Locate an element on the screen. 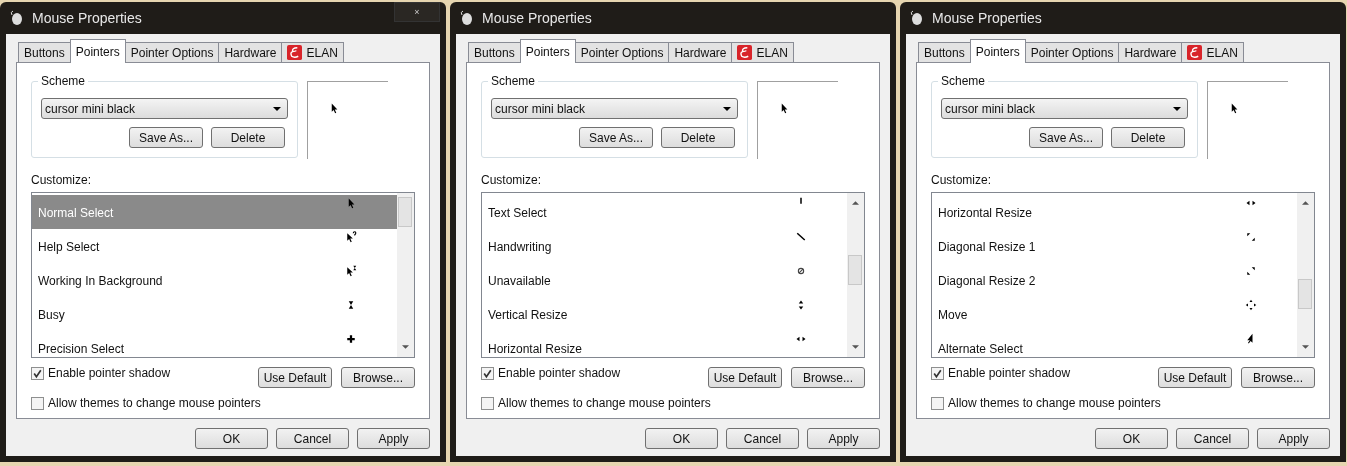 This screenshot has height=466, width=1347. cursor-list-item: Precision Select is located at coordinates (214, 344).